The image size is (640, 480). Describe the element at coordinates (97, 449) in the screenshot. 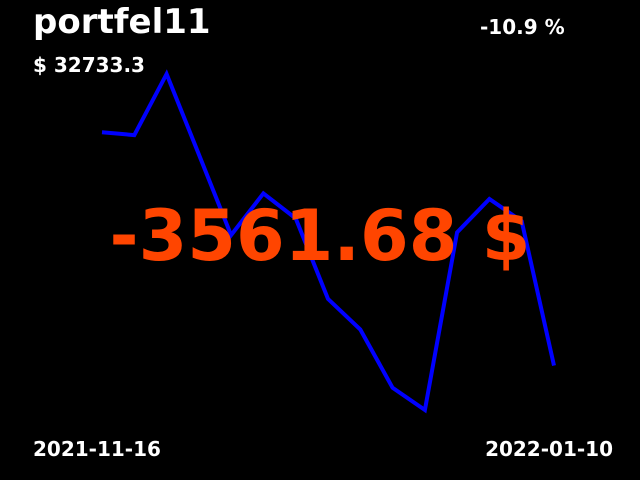

I see `period-start-date: 2021-11-16` at that location.